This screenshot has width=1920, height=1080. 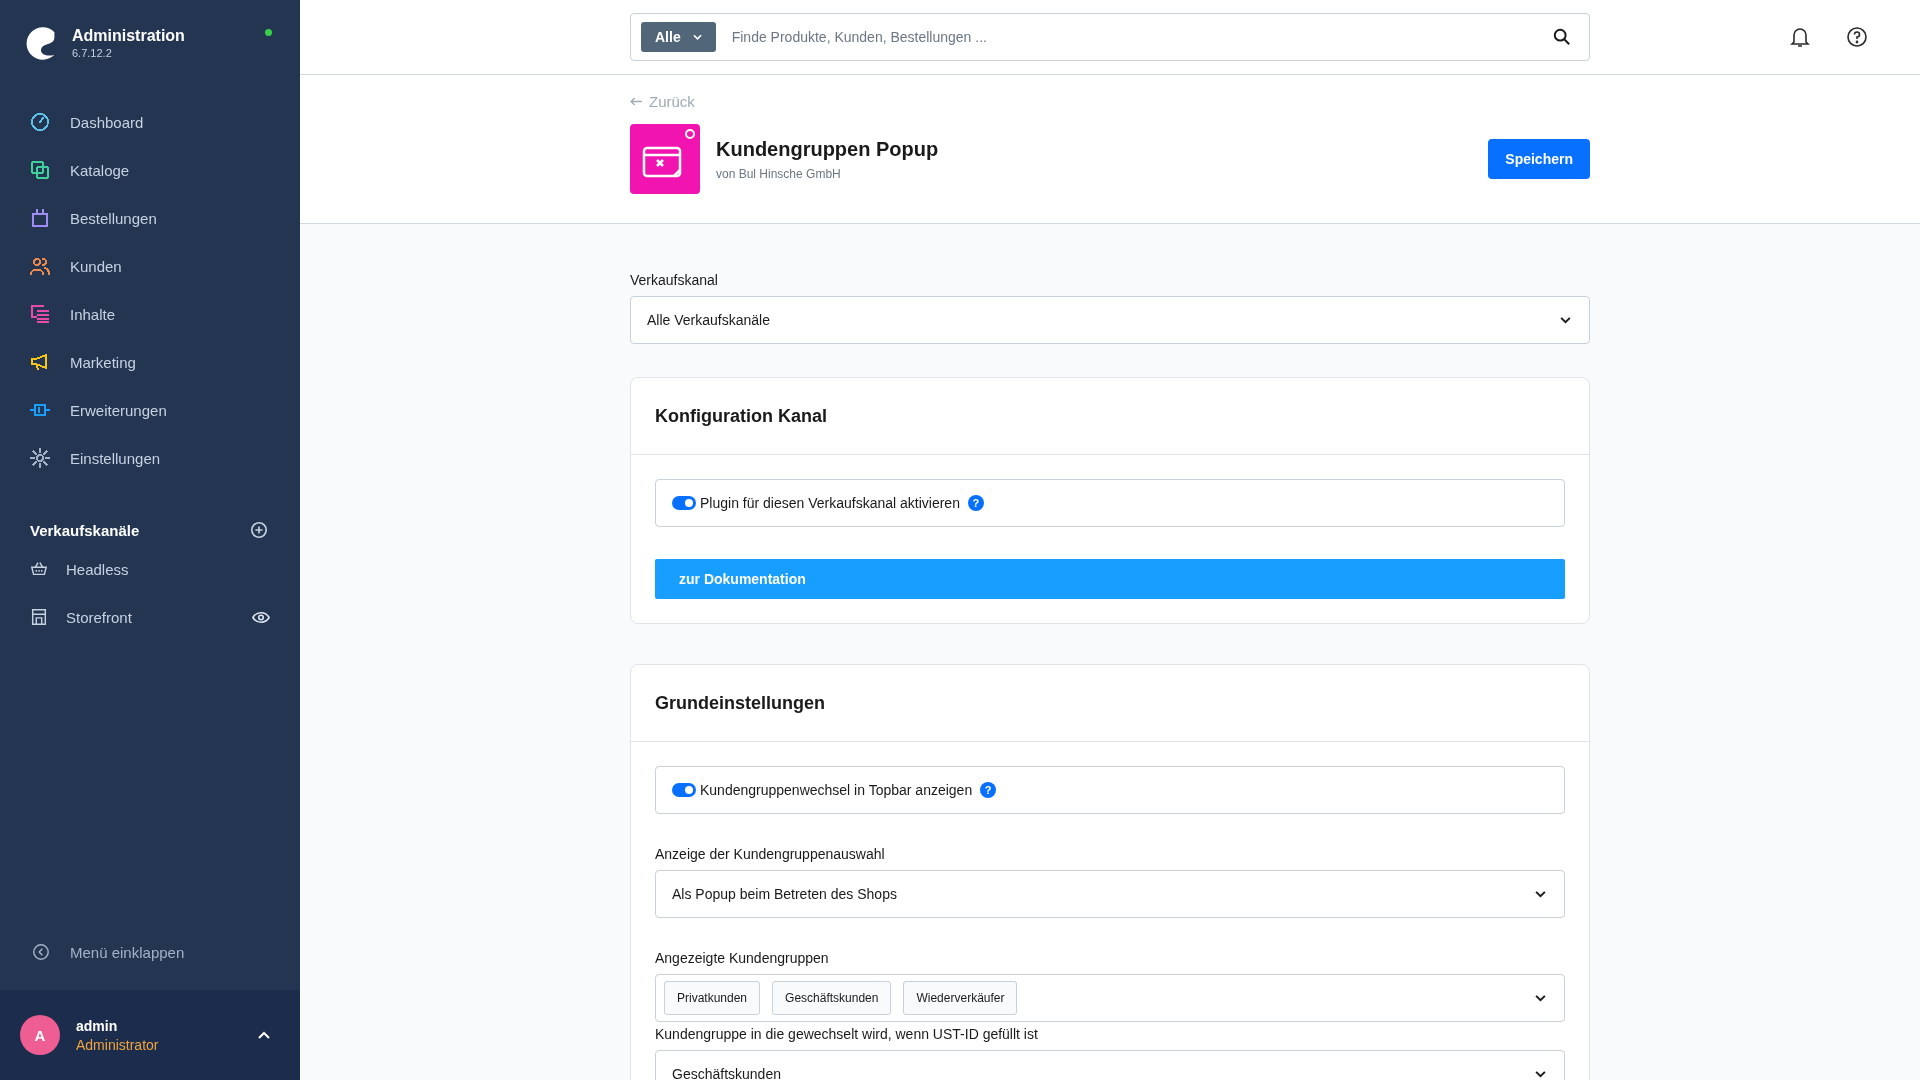 What do you see at coordinates (1562, 37) in the screenshot?
I see `search-icon` at bounding box center [1562, 37].